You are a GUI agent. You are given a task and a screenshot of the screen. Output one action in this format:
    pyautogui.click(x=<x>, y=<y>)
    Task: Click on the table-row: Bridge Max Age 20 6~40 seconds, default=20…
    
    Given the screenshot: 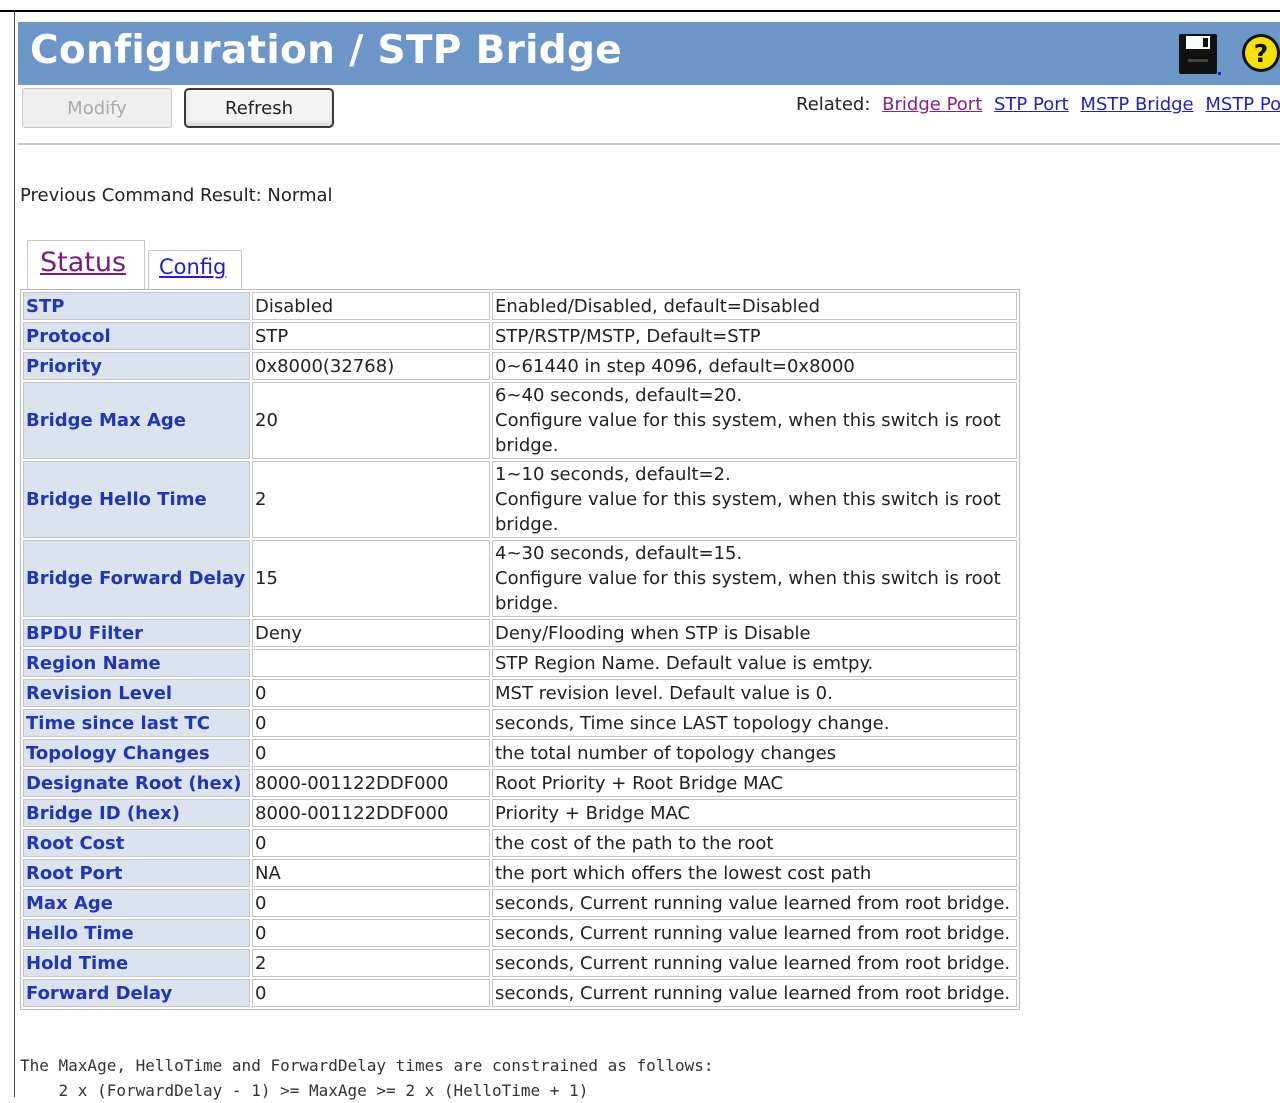 What is the action you would take?
    pyautogui.click(x=520, y=420)
    